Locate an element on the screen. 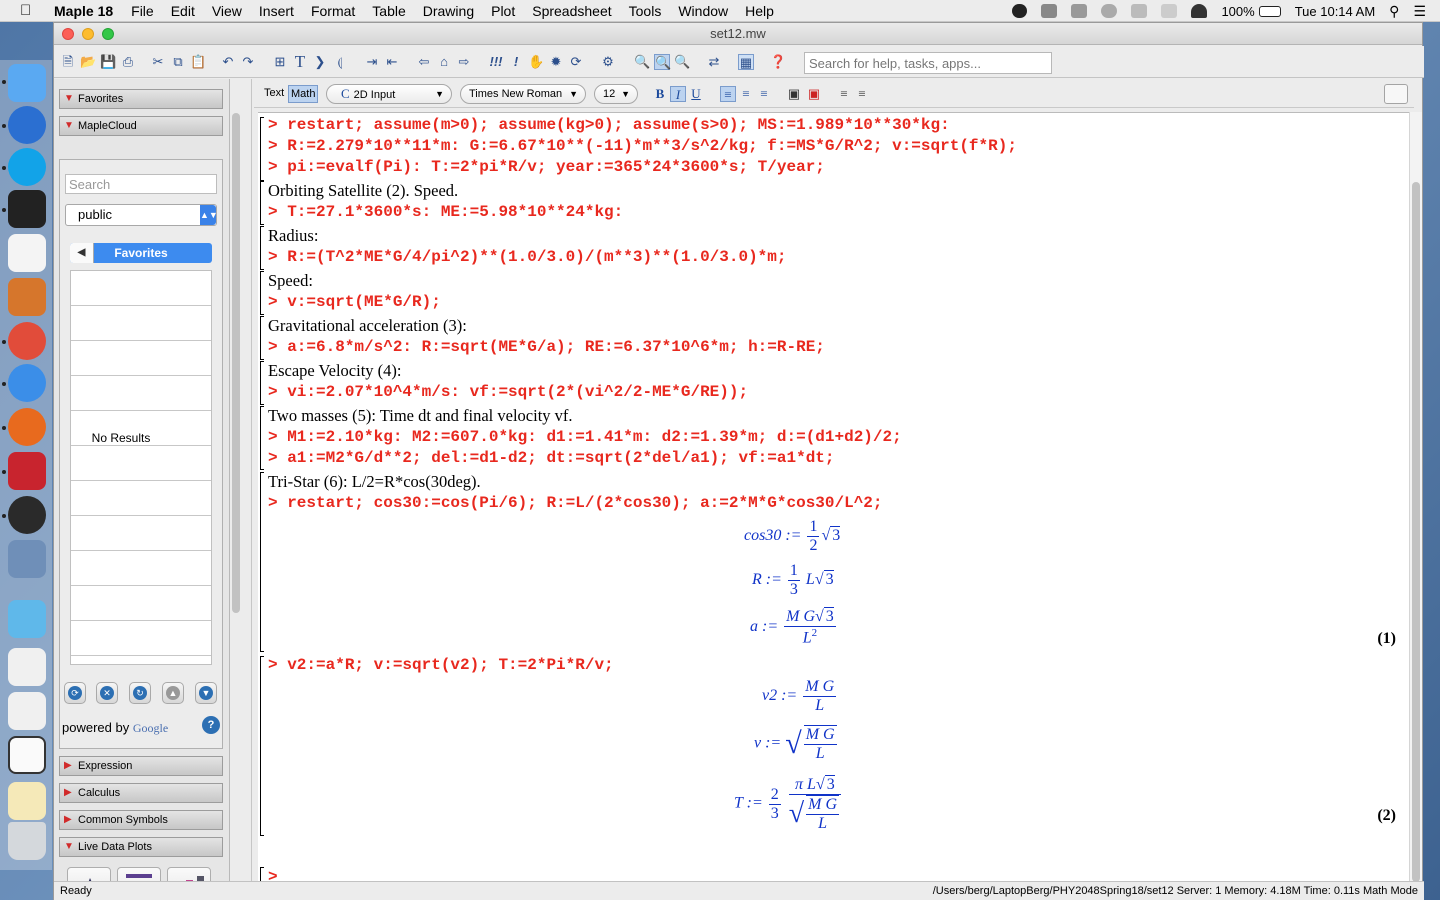 This screenshot has width=1440, height=900. safari-icon is located at coordinates (27, 383).